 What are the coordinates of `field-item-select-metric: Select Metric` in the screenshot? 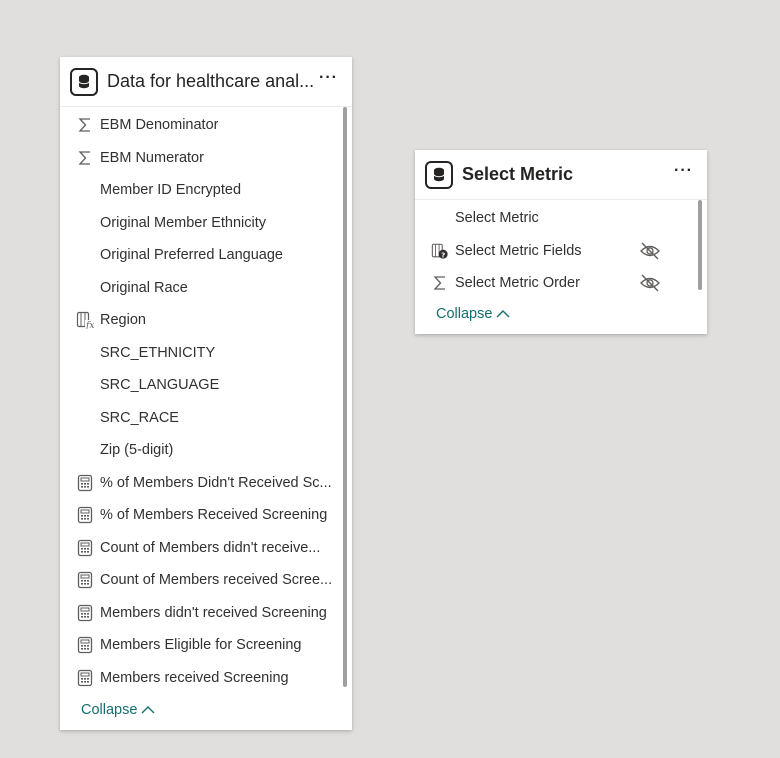 It's located at (561, 218).